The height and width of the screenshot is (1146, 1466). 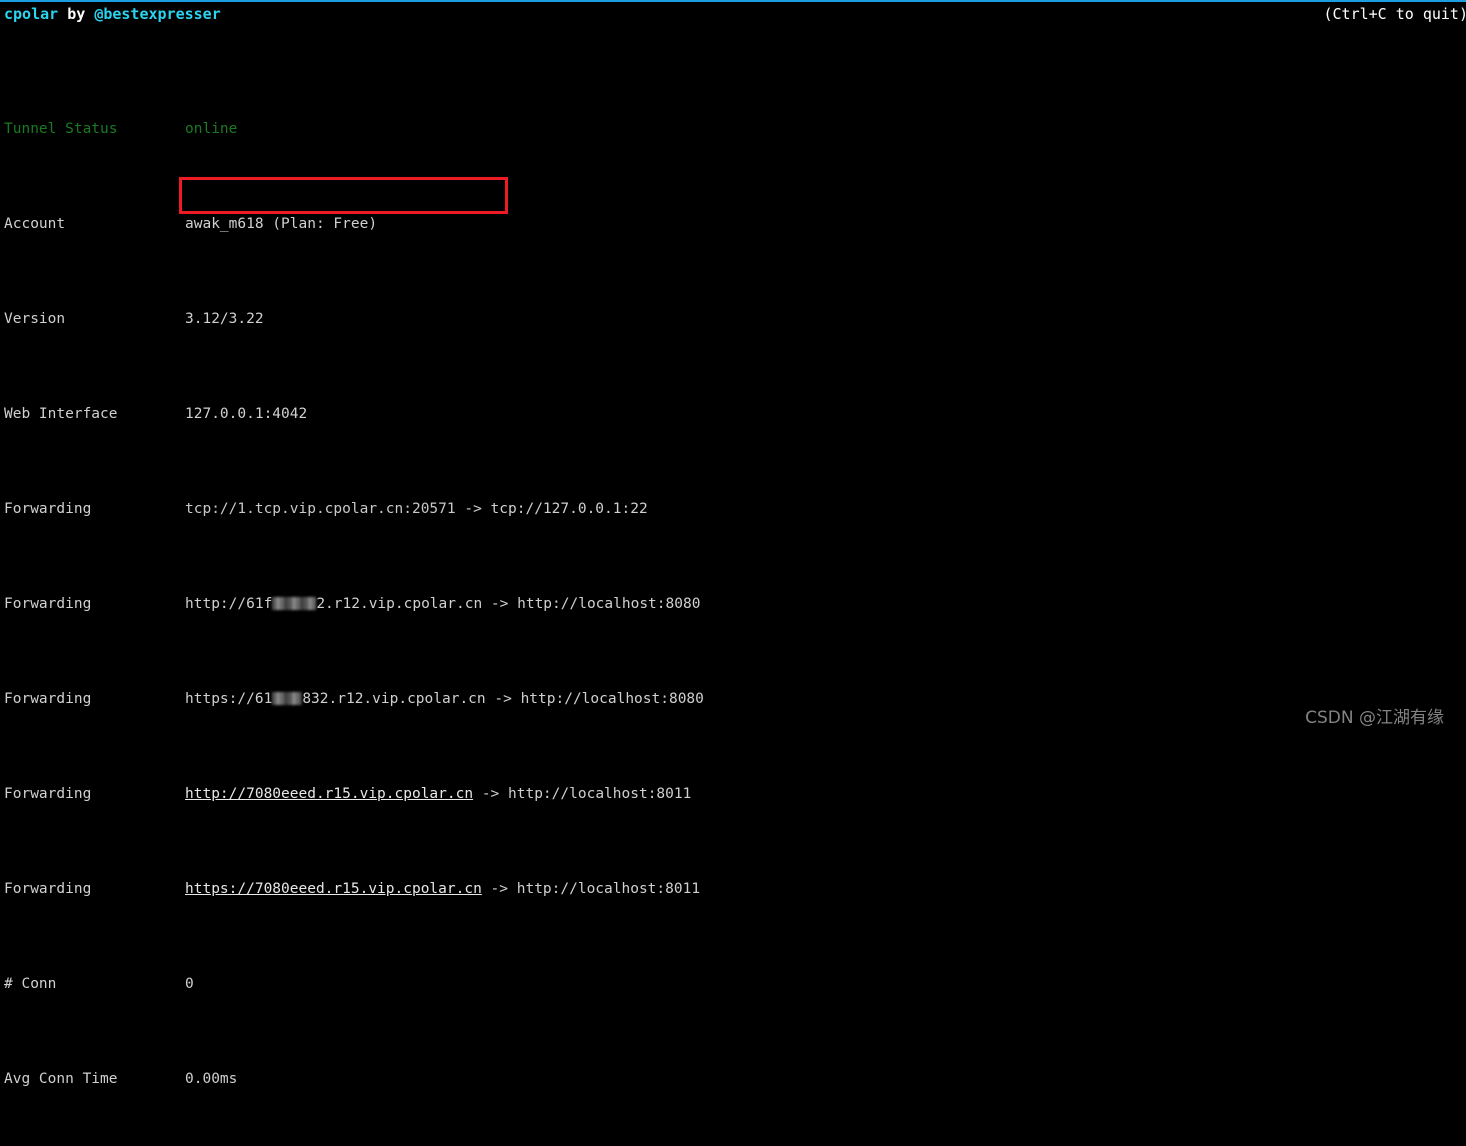 What do you see at coordinates (211, 129) in the screenshot?
I see `row-value: online` at bounding box center [211, 129].